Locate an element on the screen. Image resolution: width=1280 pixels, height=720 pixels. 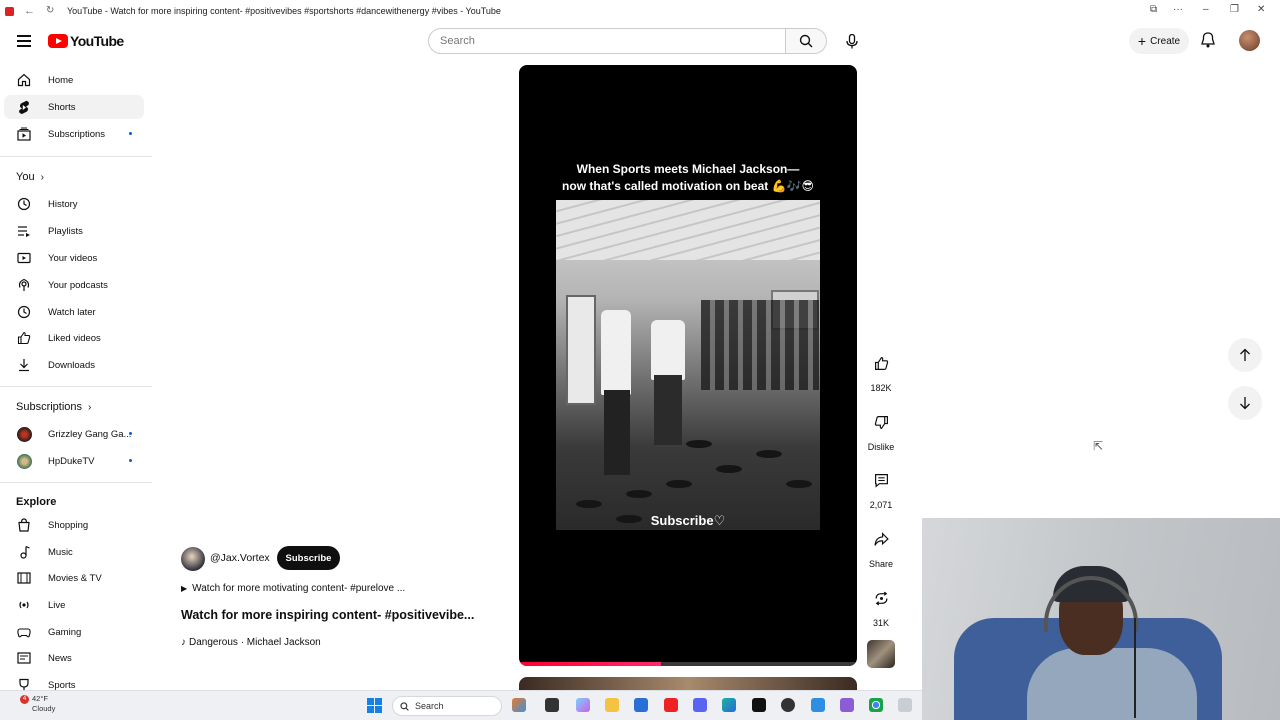
maximize-icon: ❐ is located at coordinates (1234, 9).